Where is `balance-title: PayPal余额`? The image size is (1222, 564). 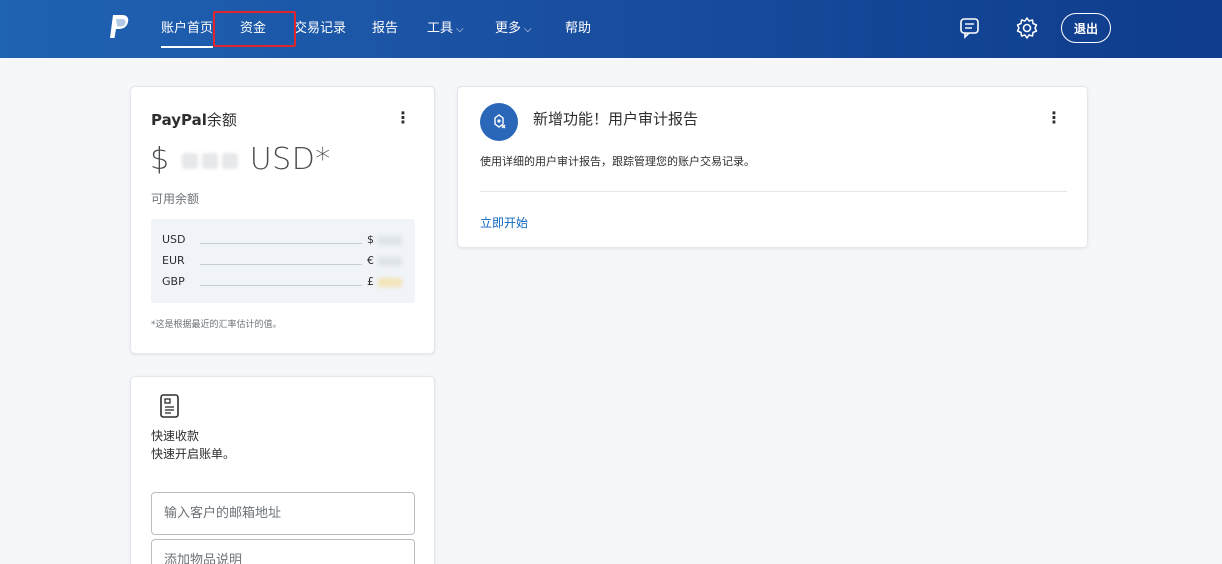 balance-title: PayPal余额 is located at coordinates (194, 119).